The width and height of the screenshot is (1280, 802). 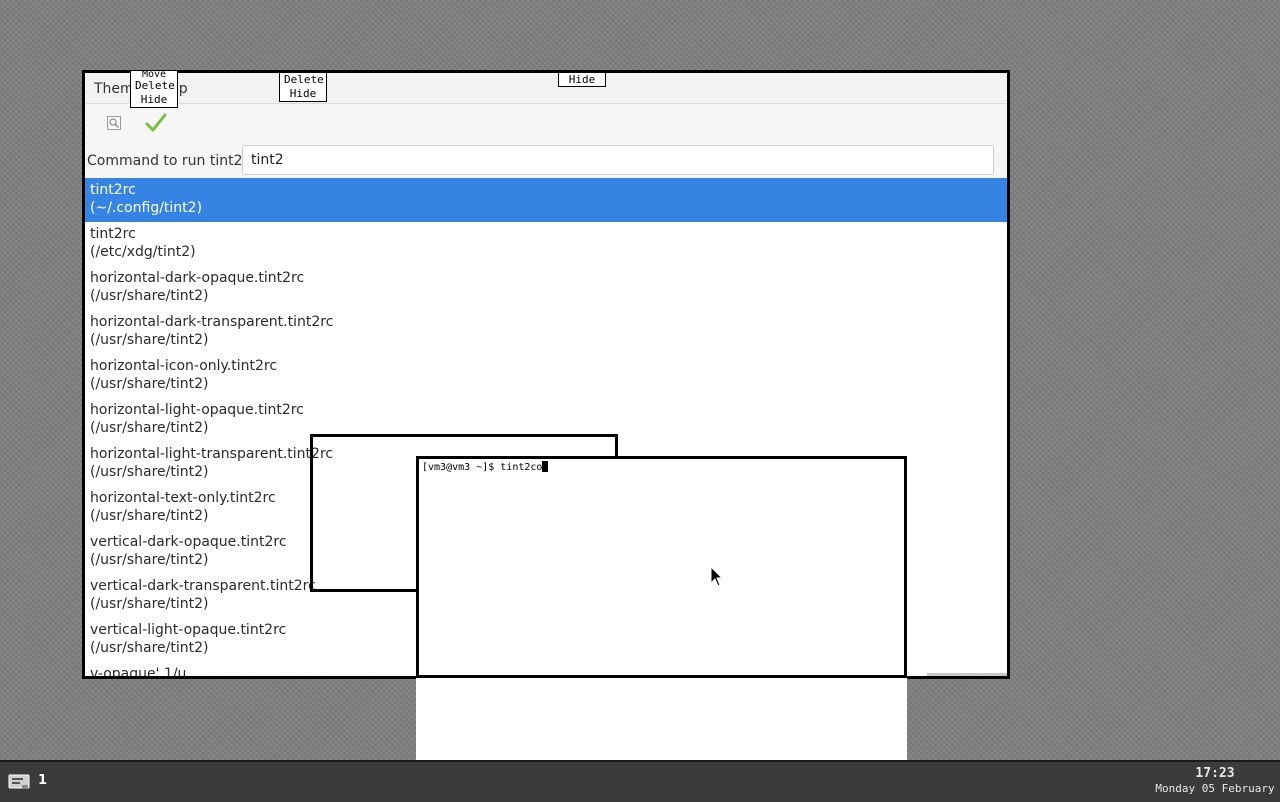 I want to click on command-input, so click(x=618, y=160).